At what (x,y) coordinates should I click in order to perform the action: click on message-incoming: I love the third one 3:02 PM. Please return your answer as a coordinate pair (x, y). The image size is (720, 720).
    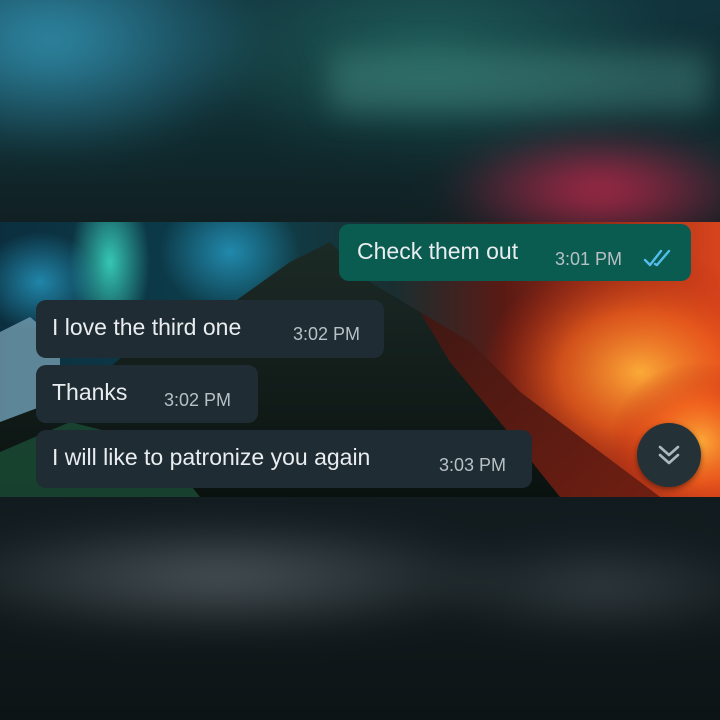
    Looking at the image, I should click on (210, 329).